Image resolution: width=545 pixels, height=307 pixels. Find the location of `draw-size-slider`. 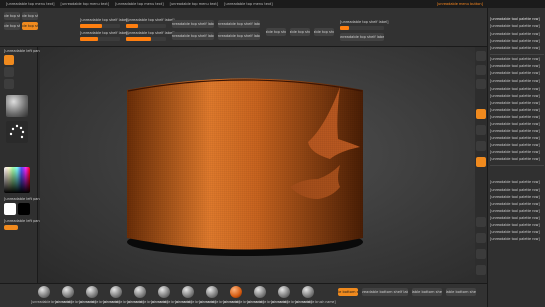

draw-size-slider is located at coordinates (146, 39).